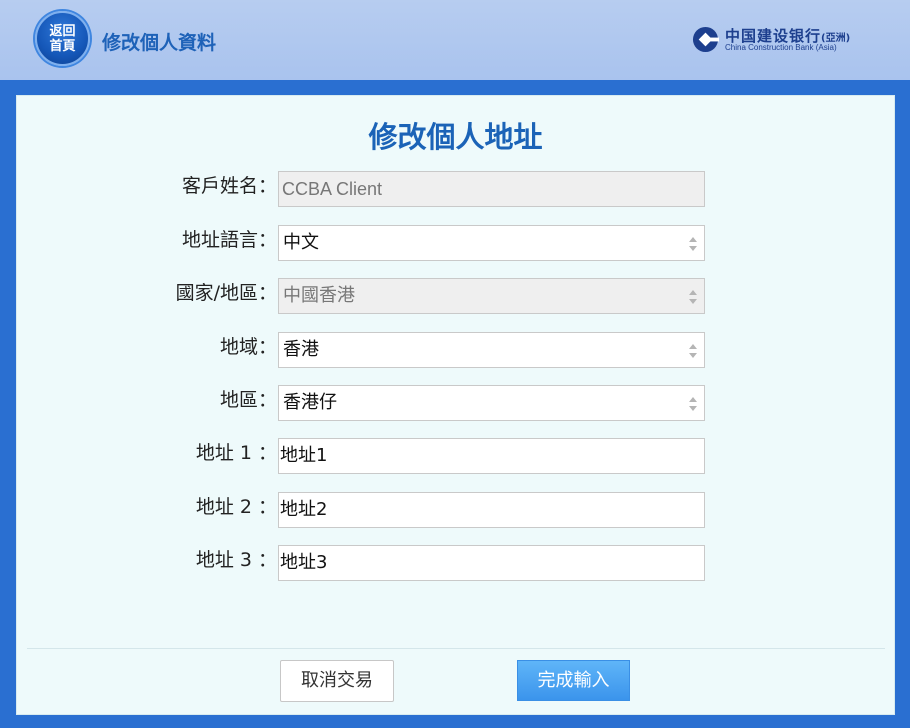  Describe the element at coordinates (491, 189) in the screenshot. I see `customer-name-field: CCBA Client` at that location.